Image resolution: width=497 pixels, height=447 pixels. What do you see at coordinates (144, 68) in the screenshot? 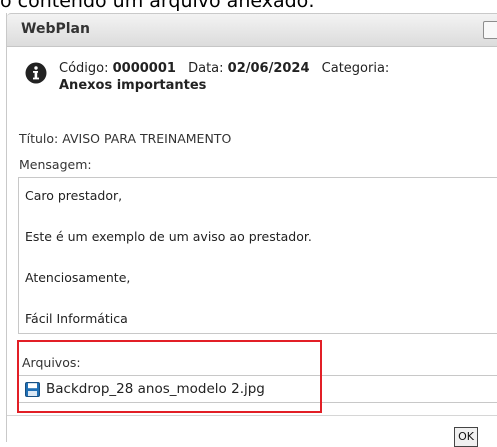
I see `codigo-value: 0000001` at bounding box center [144, 68].